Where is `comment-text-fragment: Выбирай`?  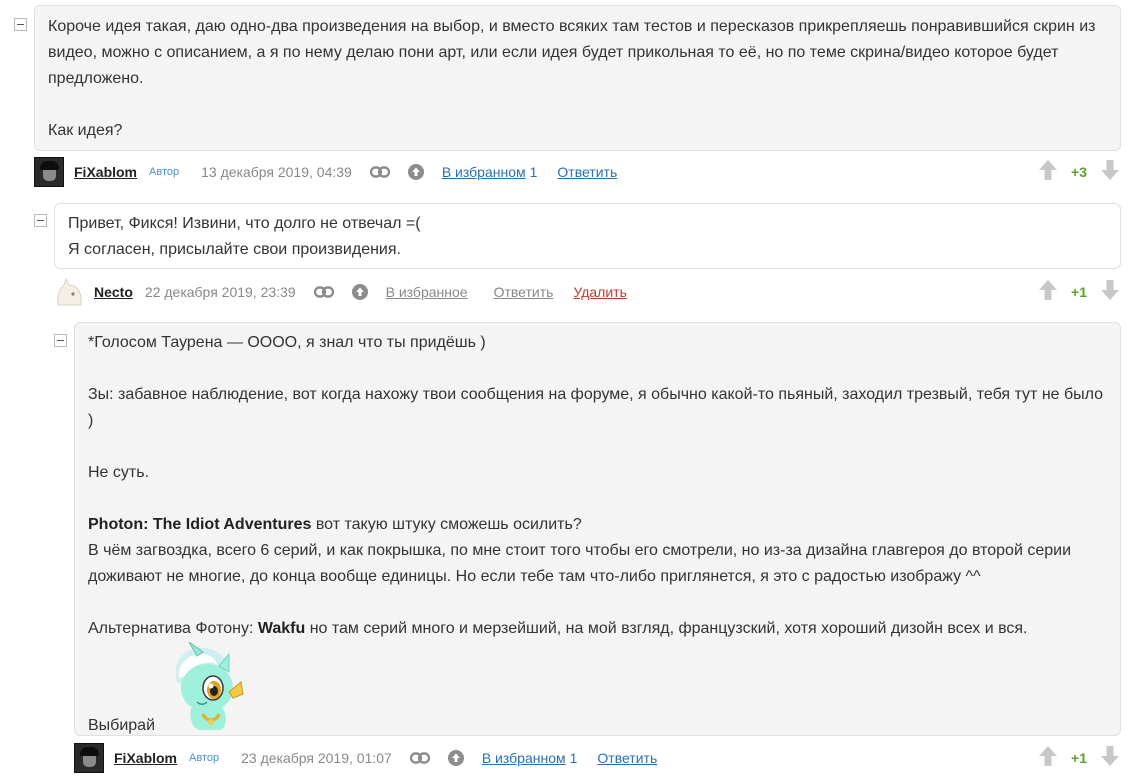
comment-text-fragment: Выбирай is located at coordinates (122, 725).